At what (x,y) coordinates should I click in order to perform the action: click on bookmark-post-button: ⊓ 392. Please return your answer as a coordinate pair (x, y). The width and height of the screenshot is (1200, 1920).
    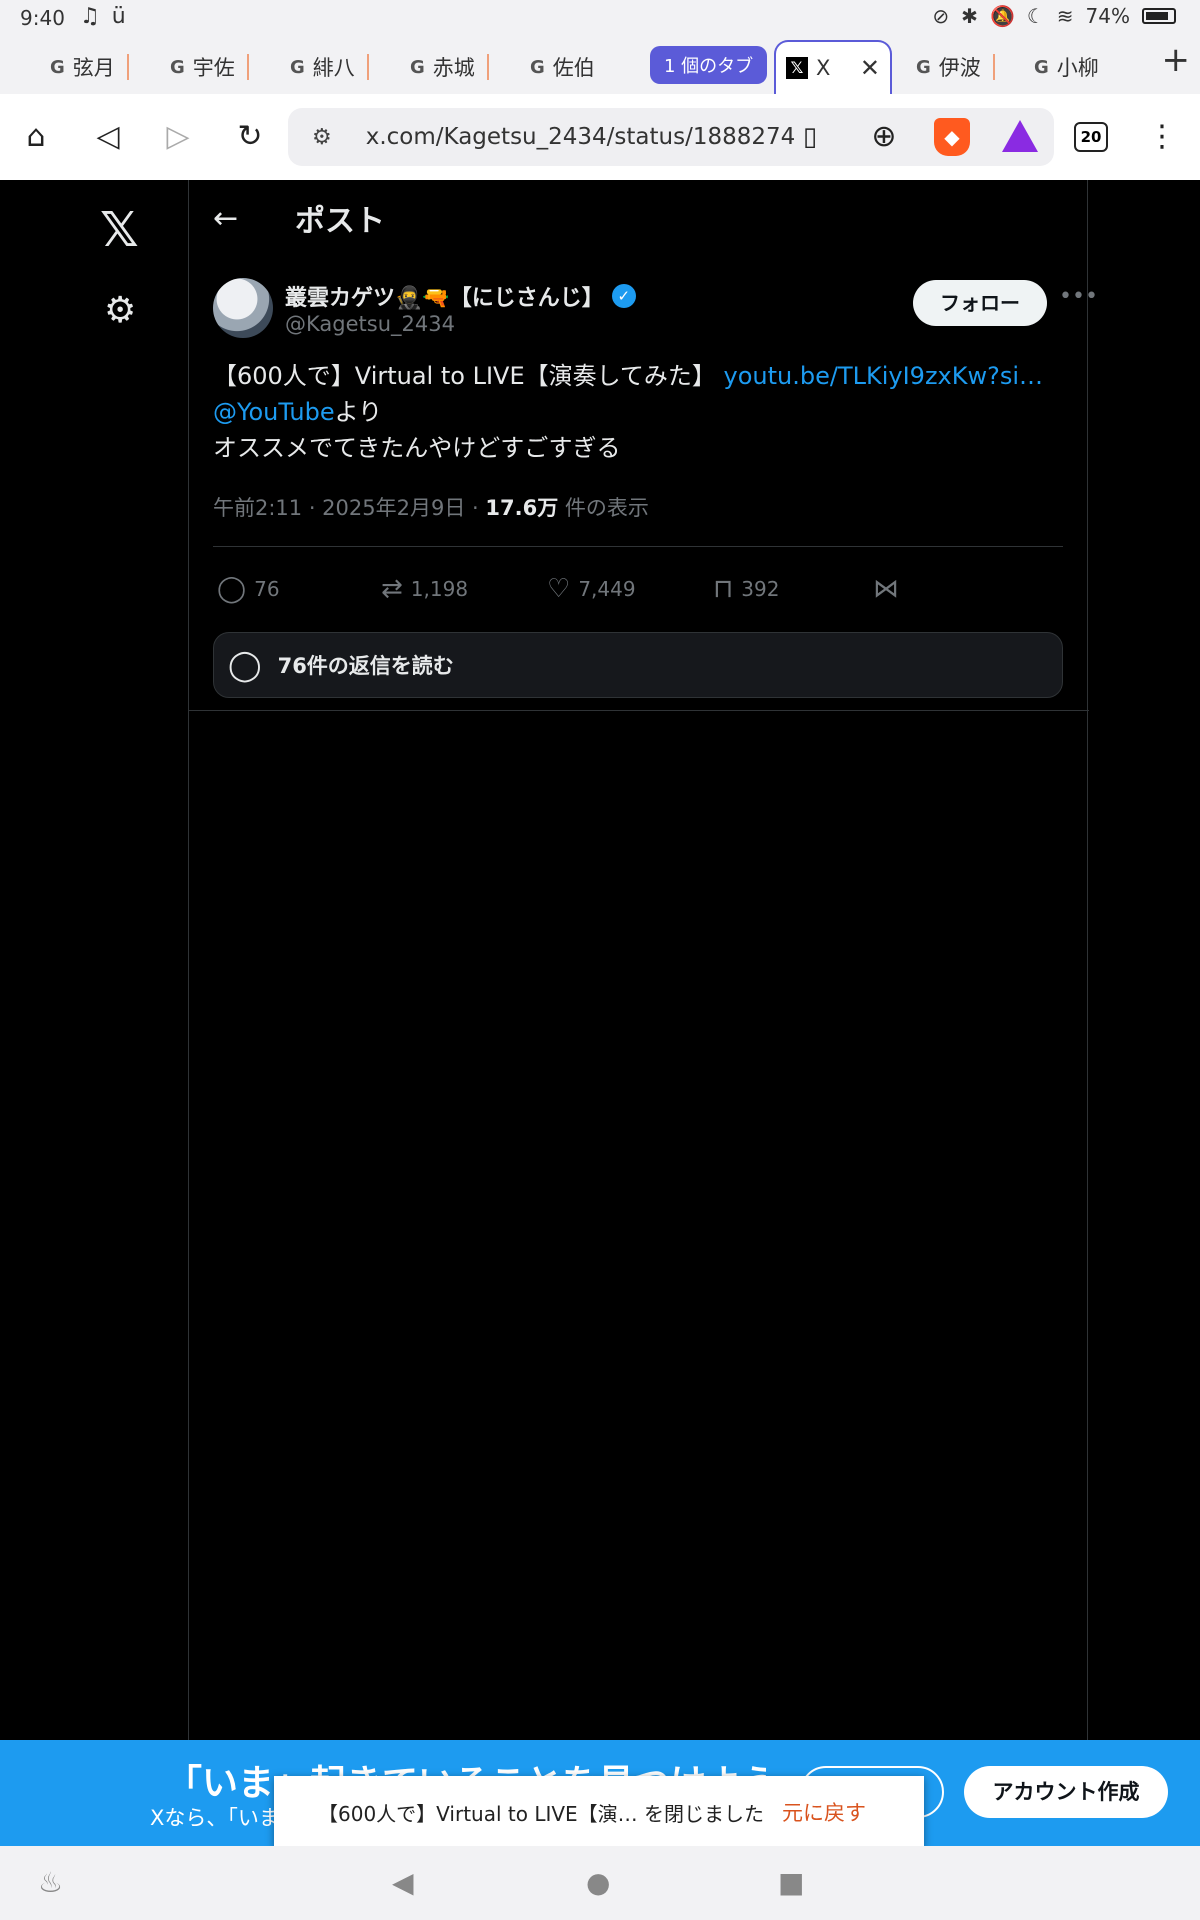
    Looking at the image, I should click on (746, 589).